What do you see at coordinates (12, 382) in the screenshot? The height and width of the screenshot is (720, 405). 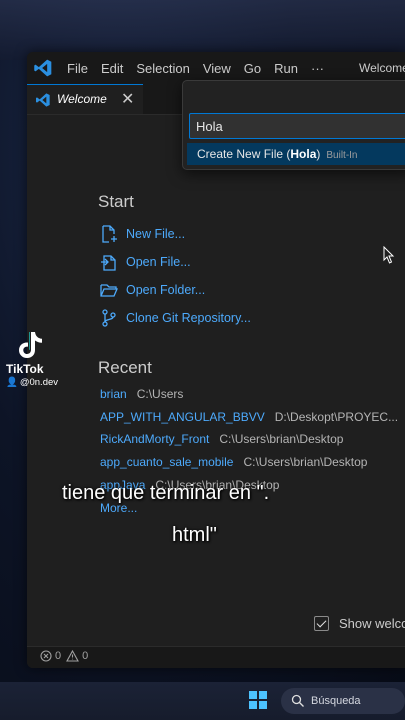 I see `user-icon: 👤` at bounding box center [12, 382].